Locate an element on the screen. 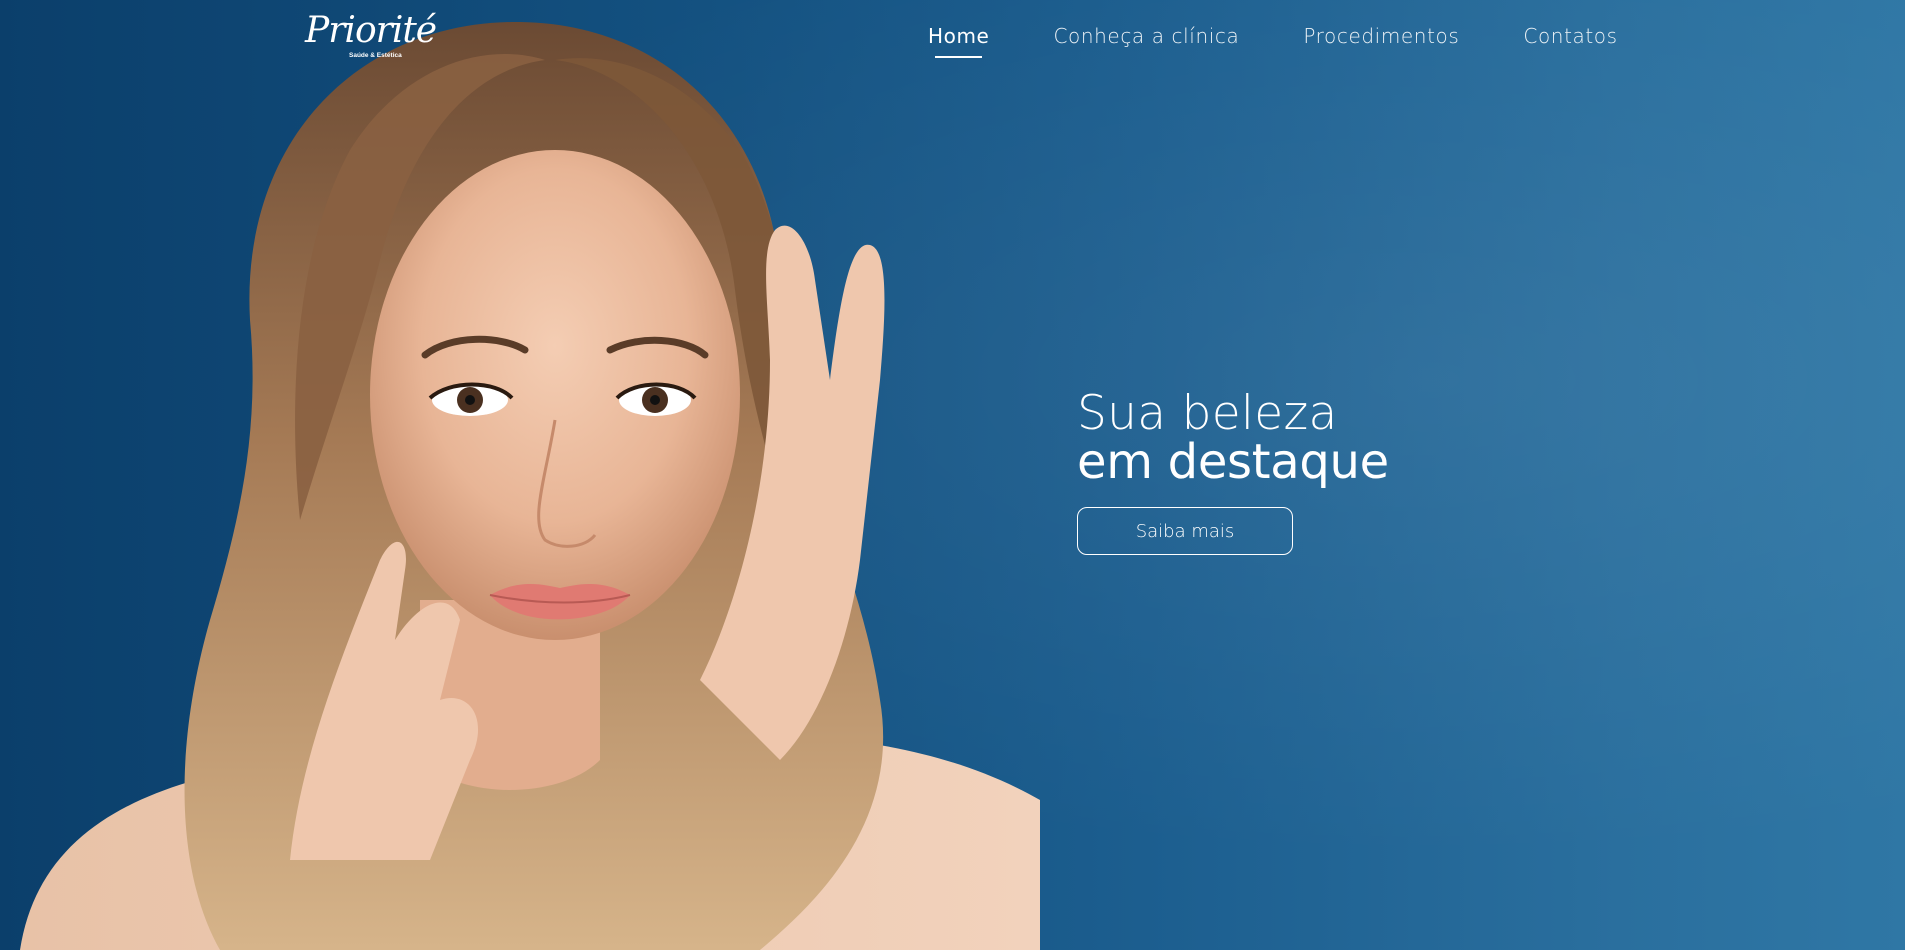 The height and width of the screenshot is (950, 1905). nav-item-label: Home is located at coordinates (959, 36).